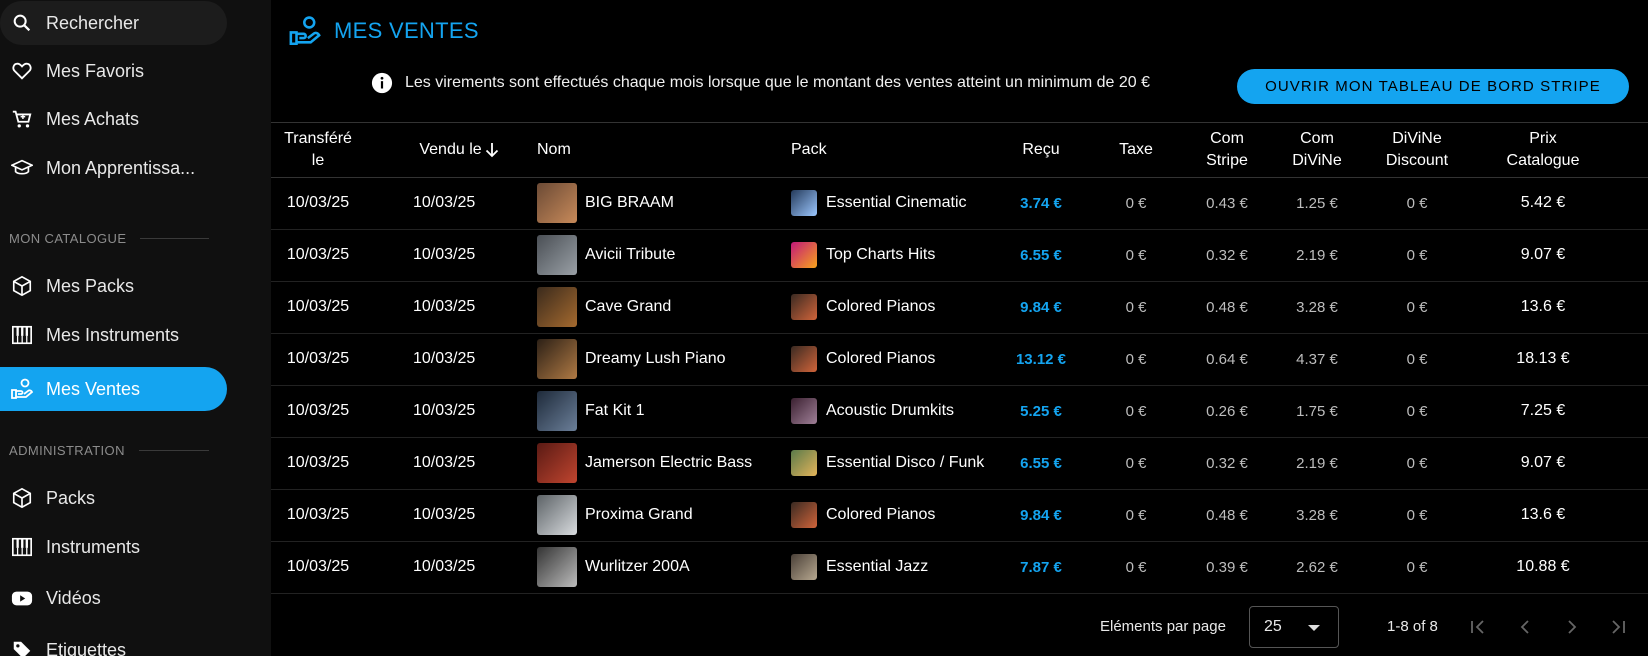  What do you see at coordinates (629, 202) in the screenshot?
I see `instrument-name: BIG BRAAM` at bounding box center [629, 202].